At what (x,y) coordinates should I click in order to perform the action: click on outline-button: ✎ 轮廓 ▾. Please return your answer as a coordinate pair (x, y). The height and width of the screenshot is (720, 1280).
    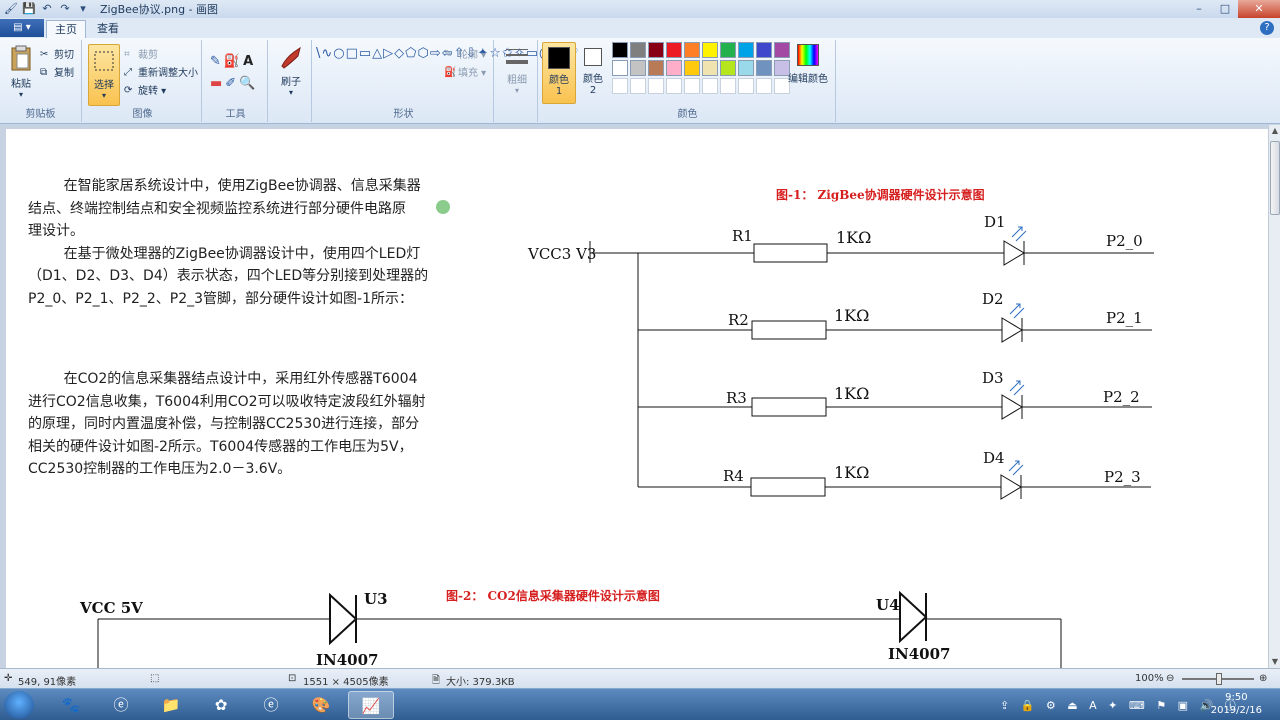
    Looking at the image, I should click on (465, 53).